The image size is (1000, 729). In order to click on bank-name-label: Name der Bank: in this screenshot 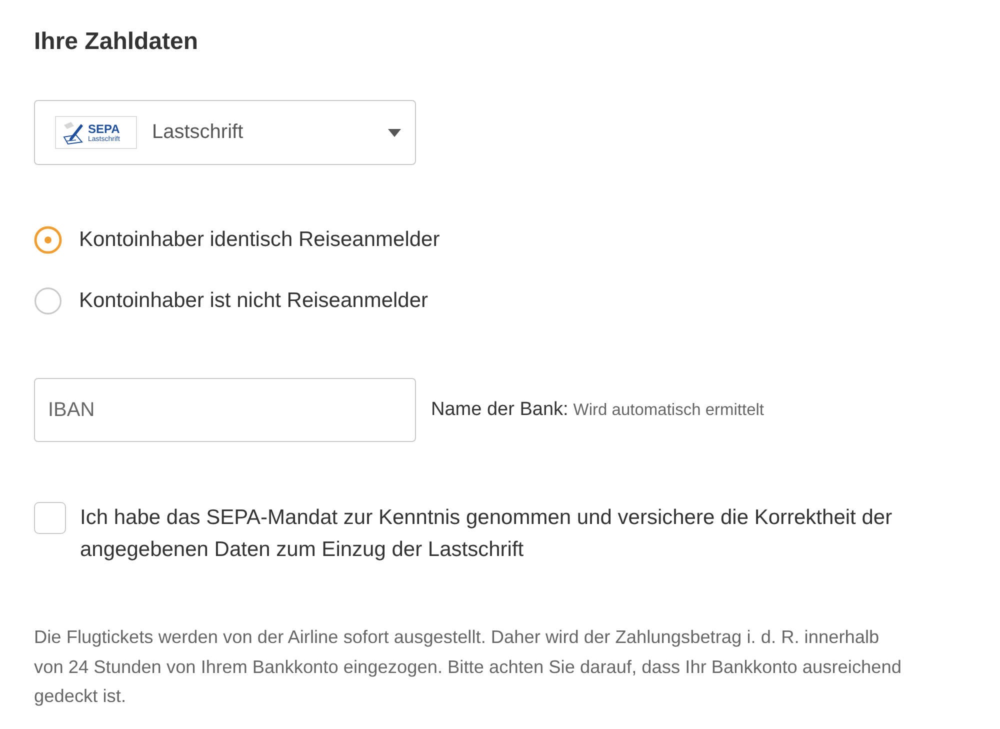, I will do `click(499, 410)`.